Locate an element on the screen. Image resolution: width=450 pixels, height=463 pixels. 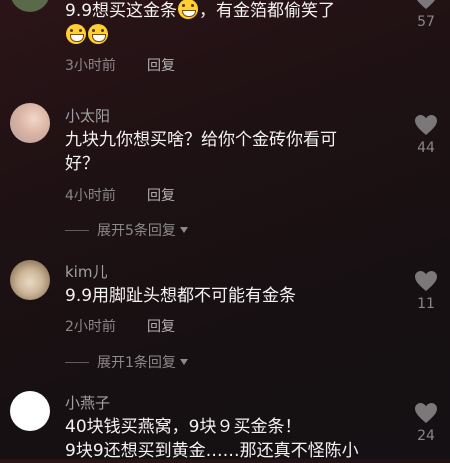
like-count: 24 is located at coordinates (426, 436).